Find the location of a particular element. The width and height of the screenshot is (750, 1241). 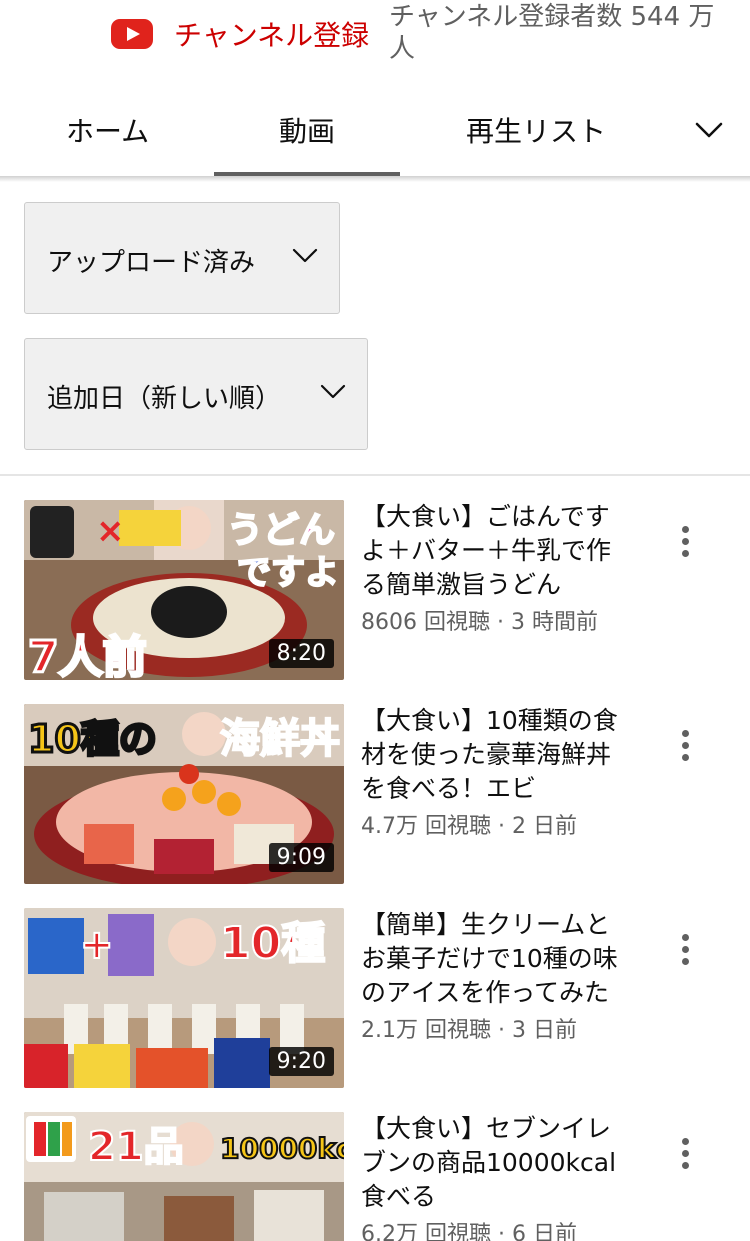

video-meta: 4.7万 回視聴 · 2 日前 is located at coordinates (469, 826).